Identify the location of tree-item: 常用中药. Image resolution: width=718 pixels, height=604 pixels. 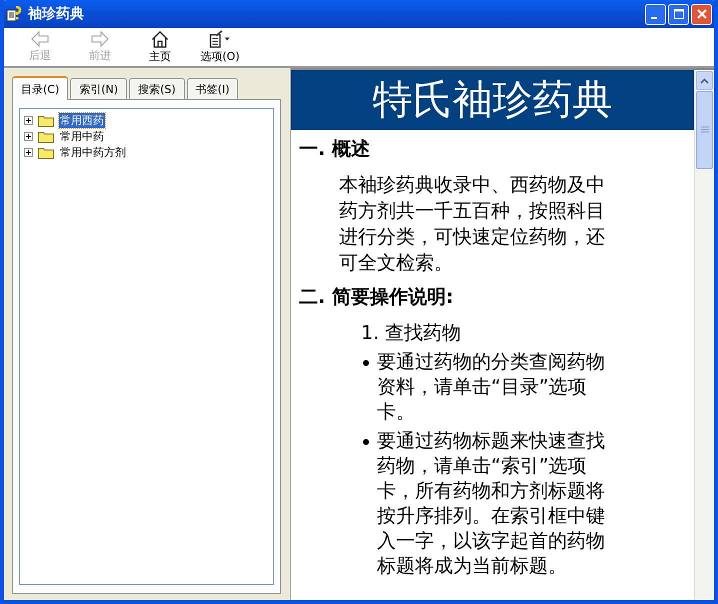
(82, 136).